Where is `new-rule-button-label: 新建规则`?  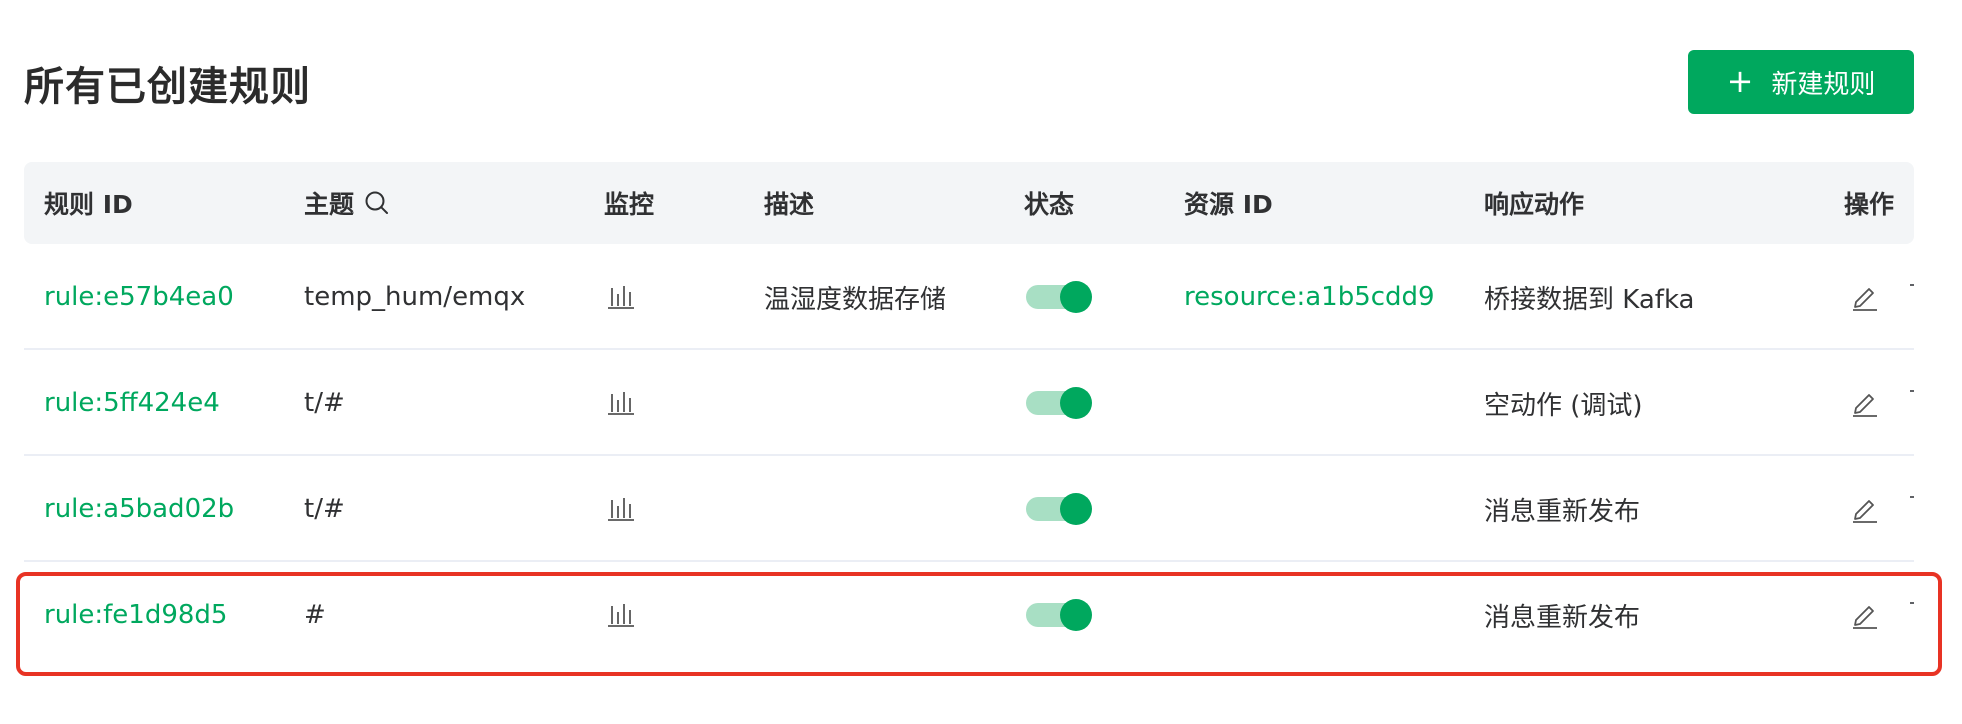 new-rule-button-label: 新建规则 is located at coordinates (1823, 84).